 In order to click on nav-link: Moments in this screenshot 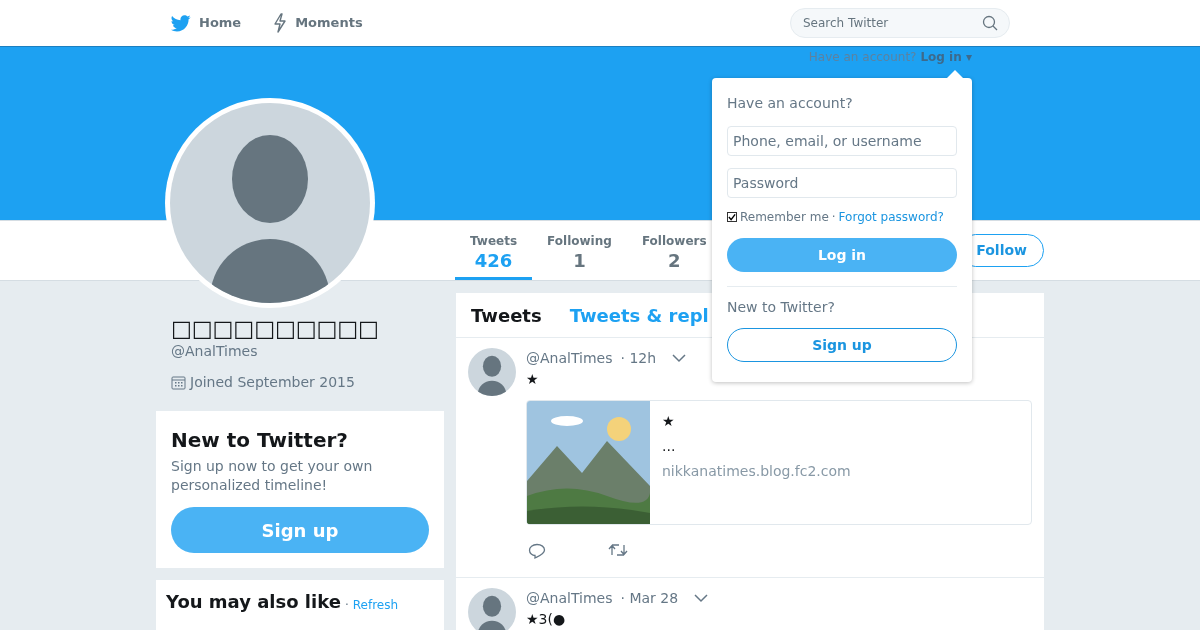, I will do `click(318, 23)`.